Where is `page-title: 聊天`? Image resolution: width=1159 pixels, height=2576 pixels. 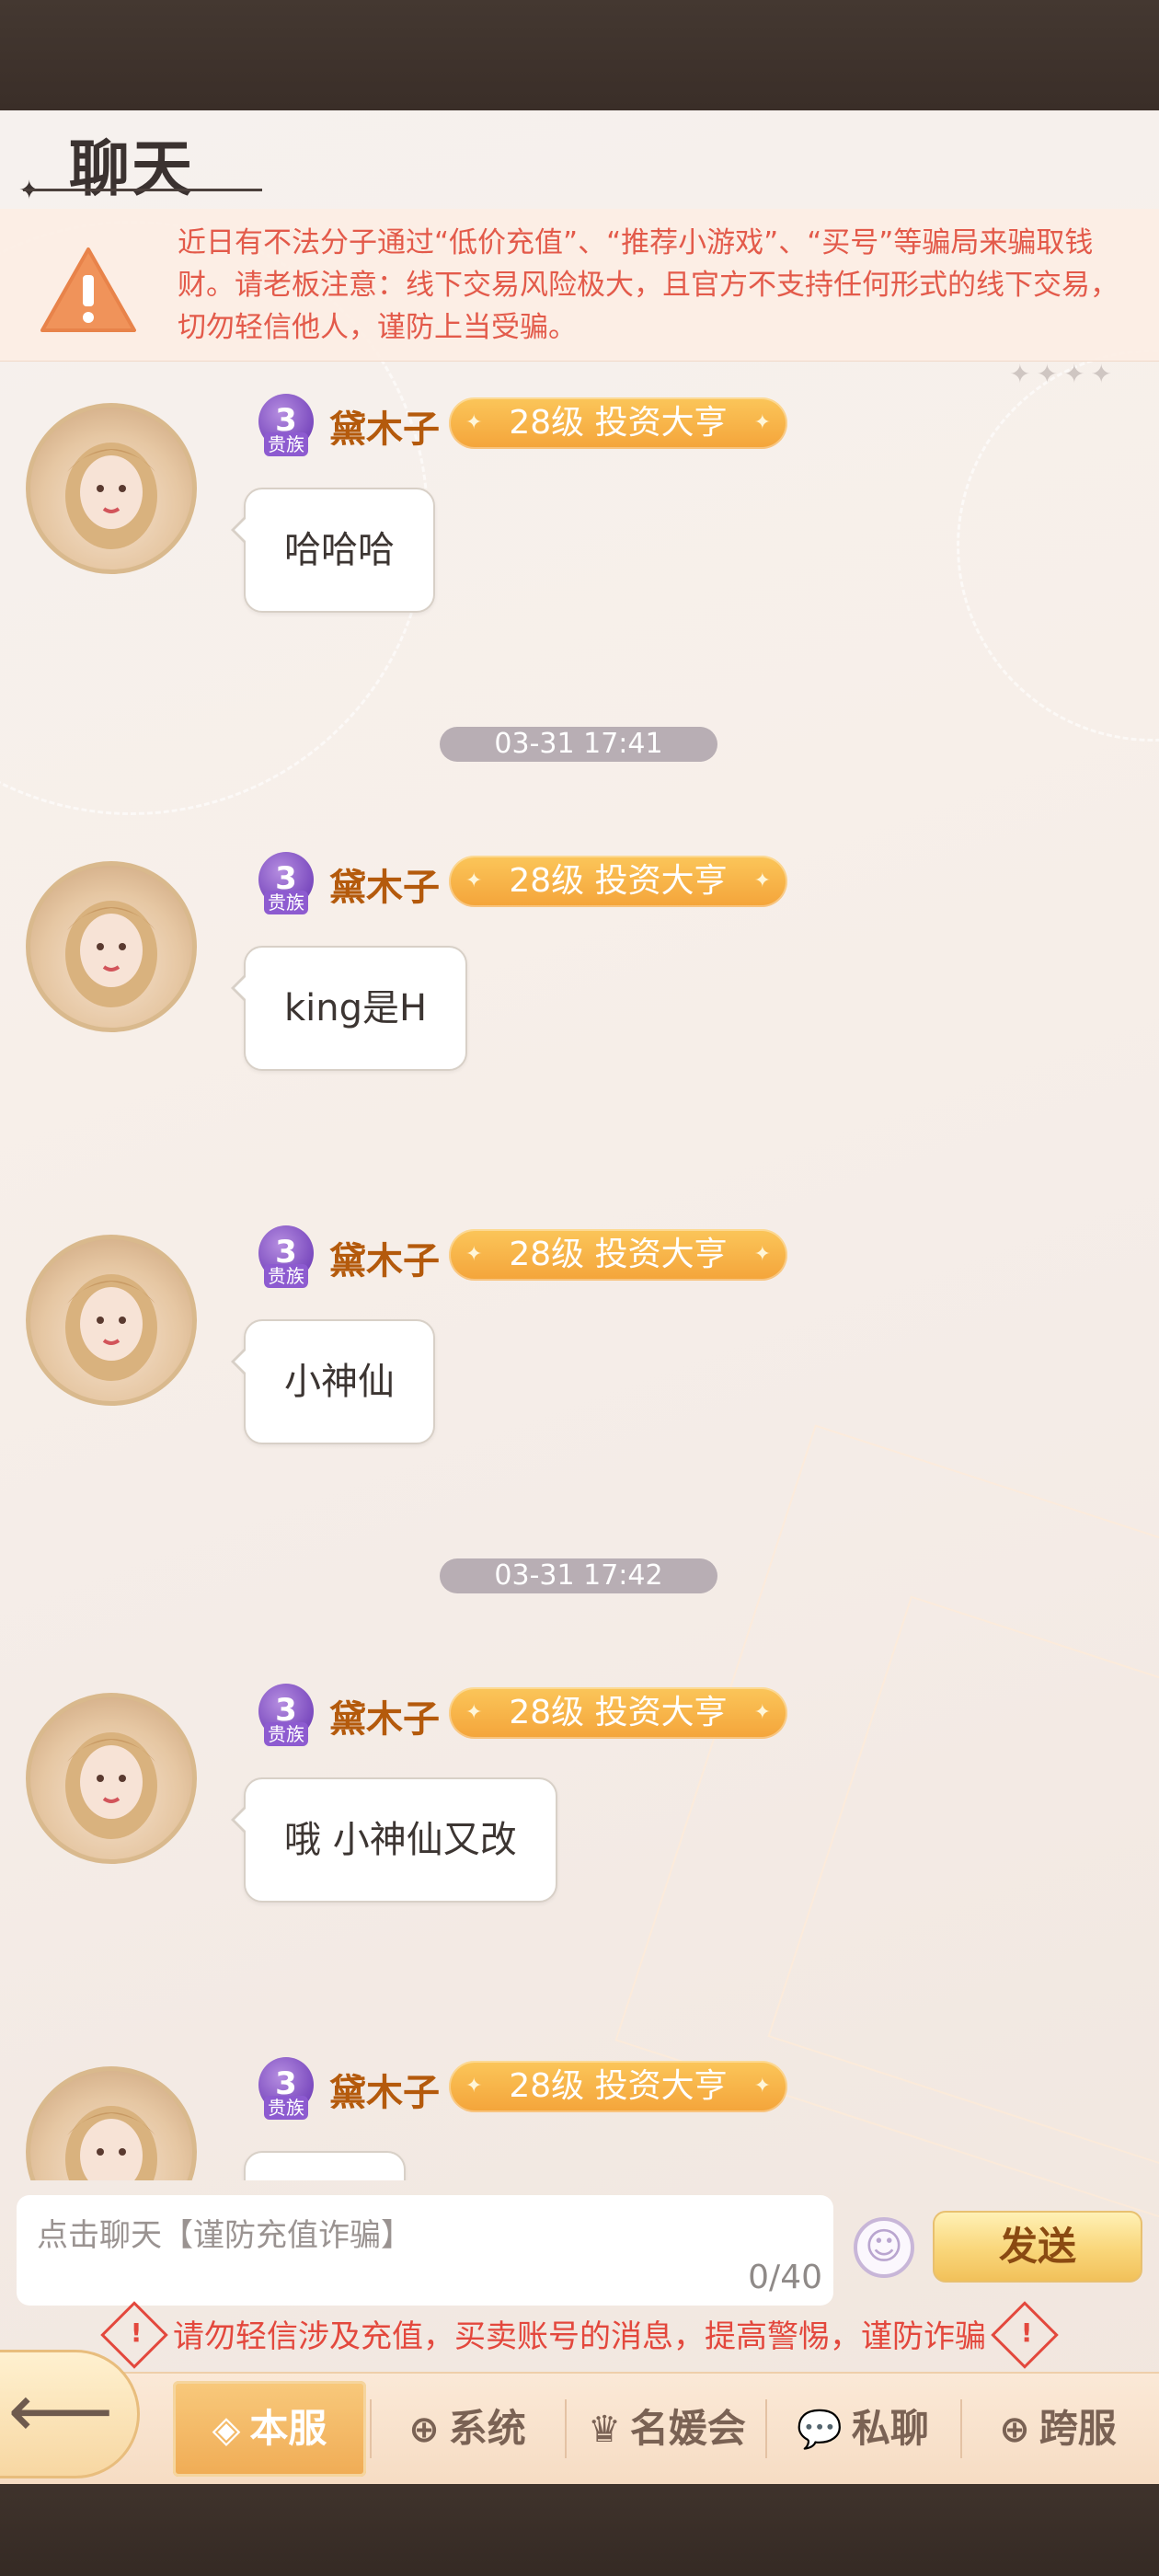 page-title: 聊天 is located at coordinates (131, 168).